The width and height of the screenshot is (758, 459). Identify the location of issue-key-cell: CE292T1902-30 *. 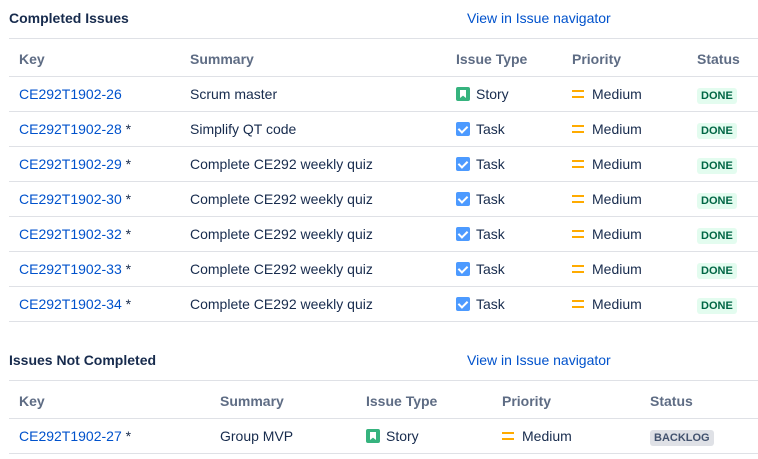
(75, 199).